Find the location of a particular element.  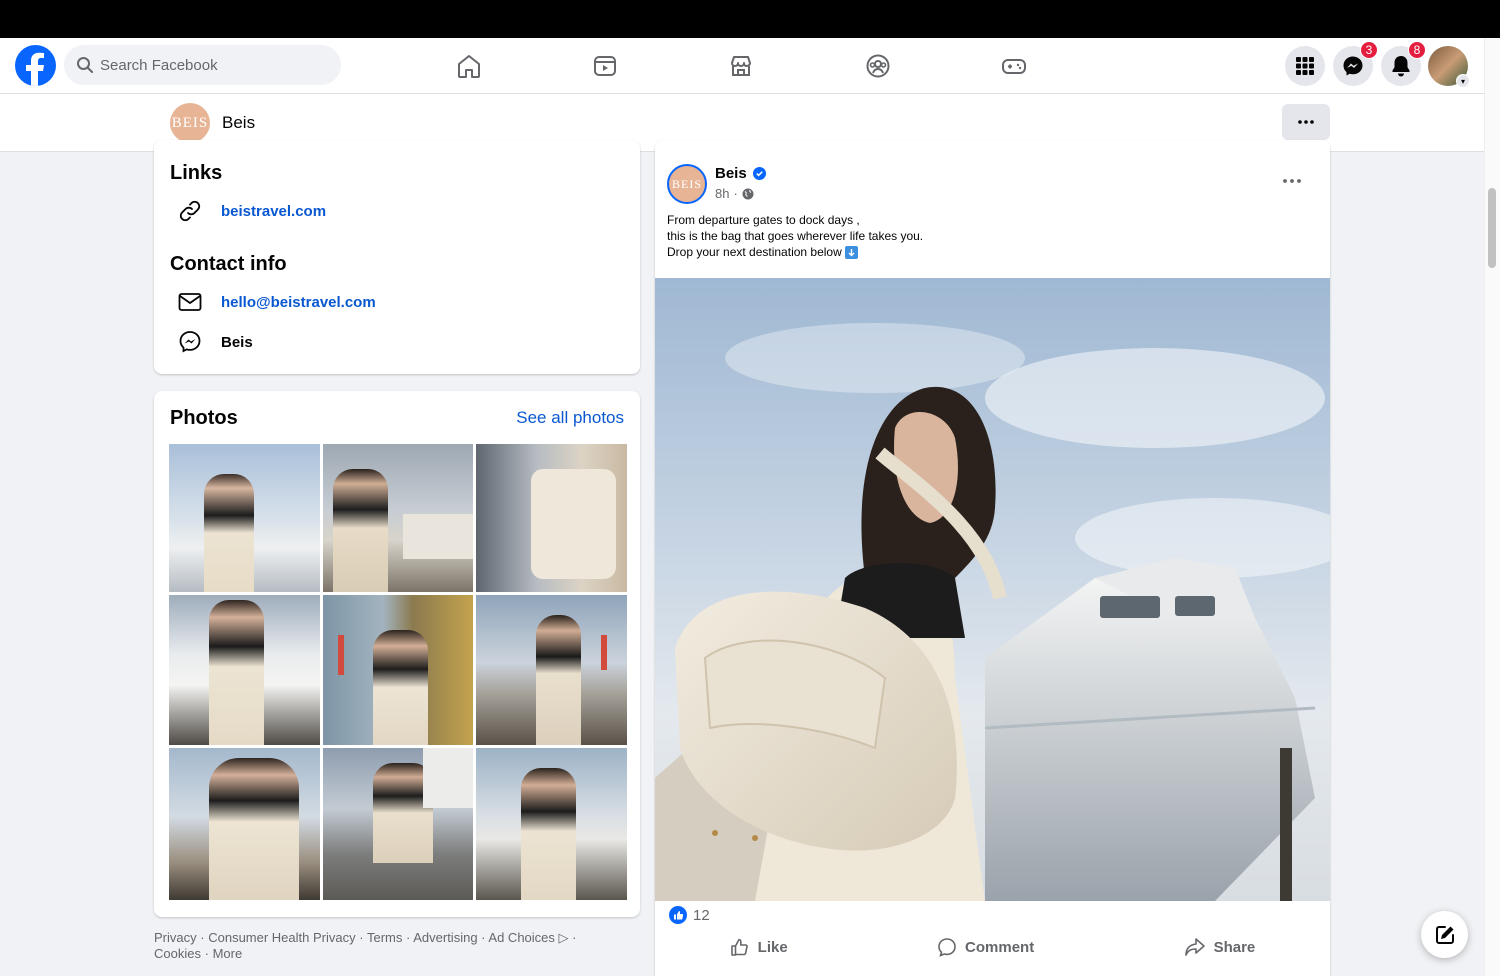

new-message-button is located at coordinates (1444, 934).